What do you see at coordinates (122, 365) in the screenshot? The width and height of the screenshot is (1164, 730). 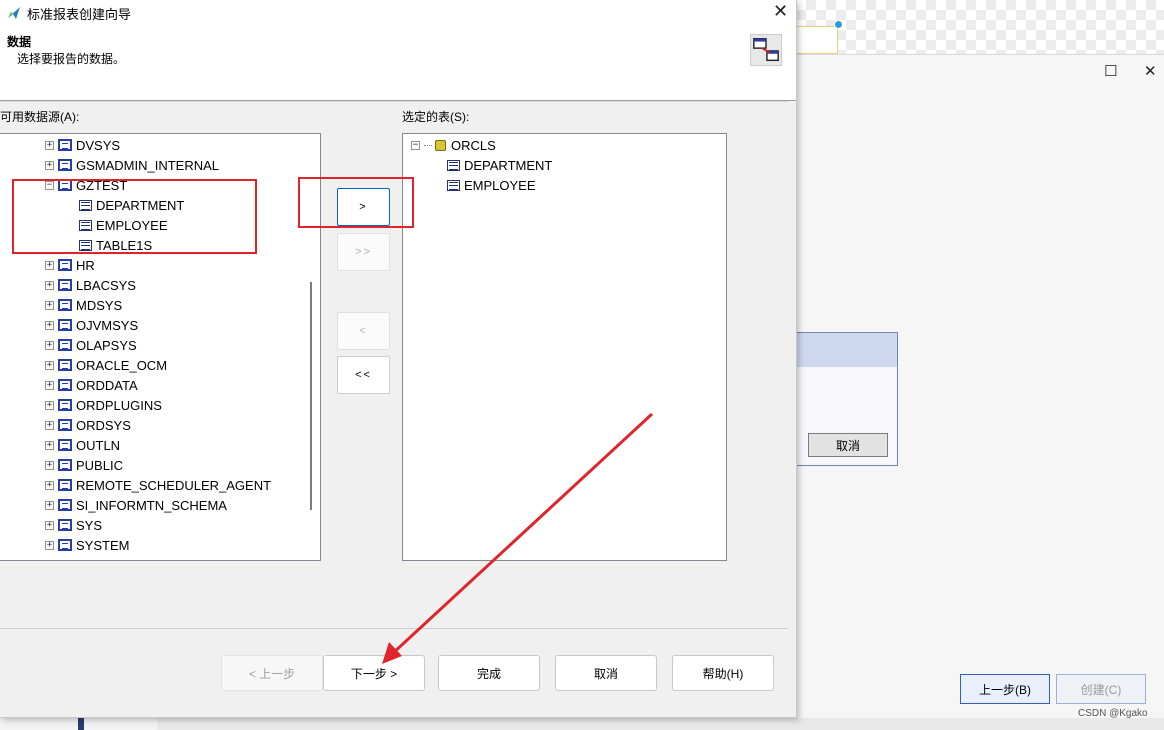 I see `tree-item-label: ORACLE_OCM` at bounding box center [122, 365].